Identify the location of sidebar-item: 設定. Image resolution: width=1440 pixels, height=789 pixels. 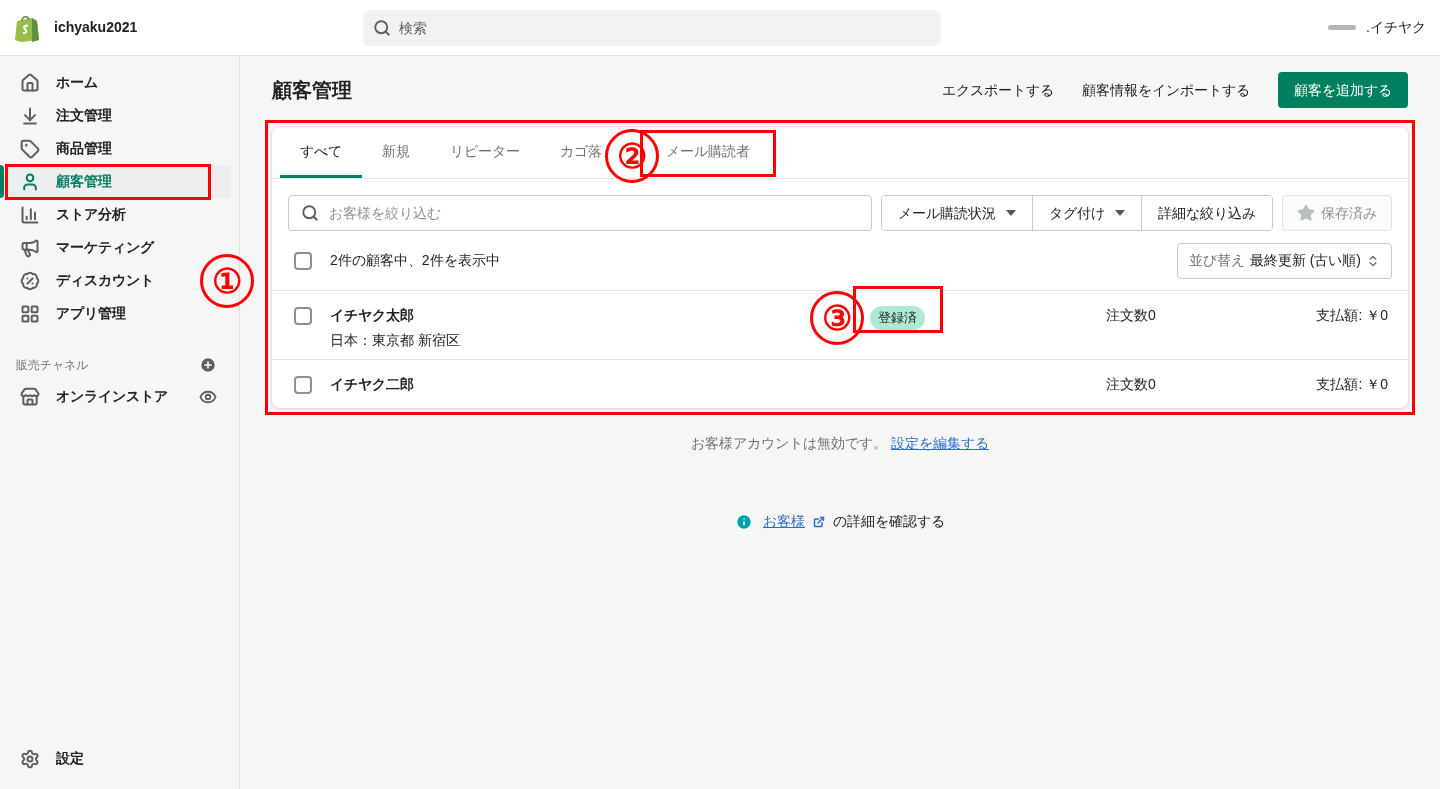
(70, 758).